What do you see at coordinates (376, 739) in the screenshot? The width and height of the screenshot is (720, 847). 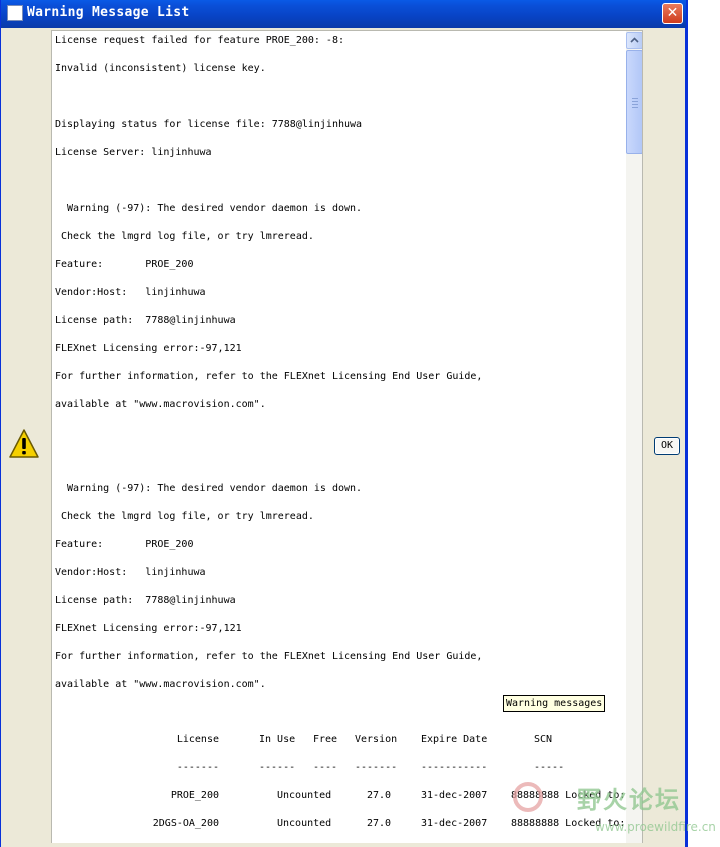 I see `header-version: Version` at bounding box center [376, 739].